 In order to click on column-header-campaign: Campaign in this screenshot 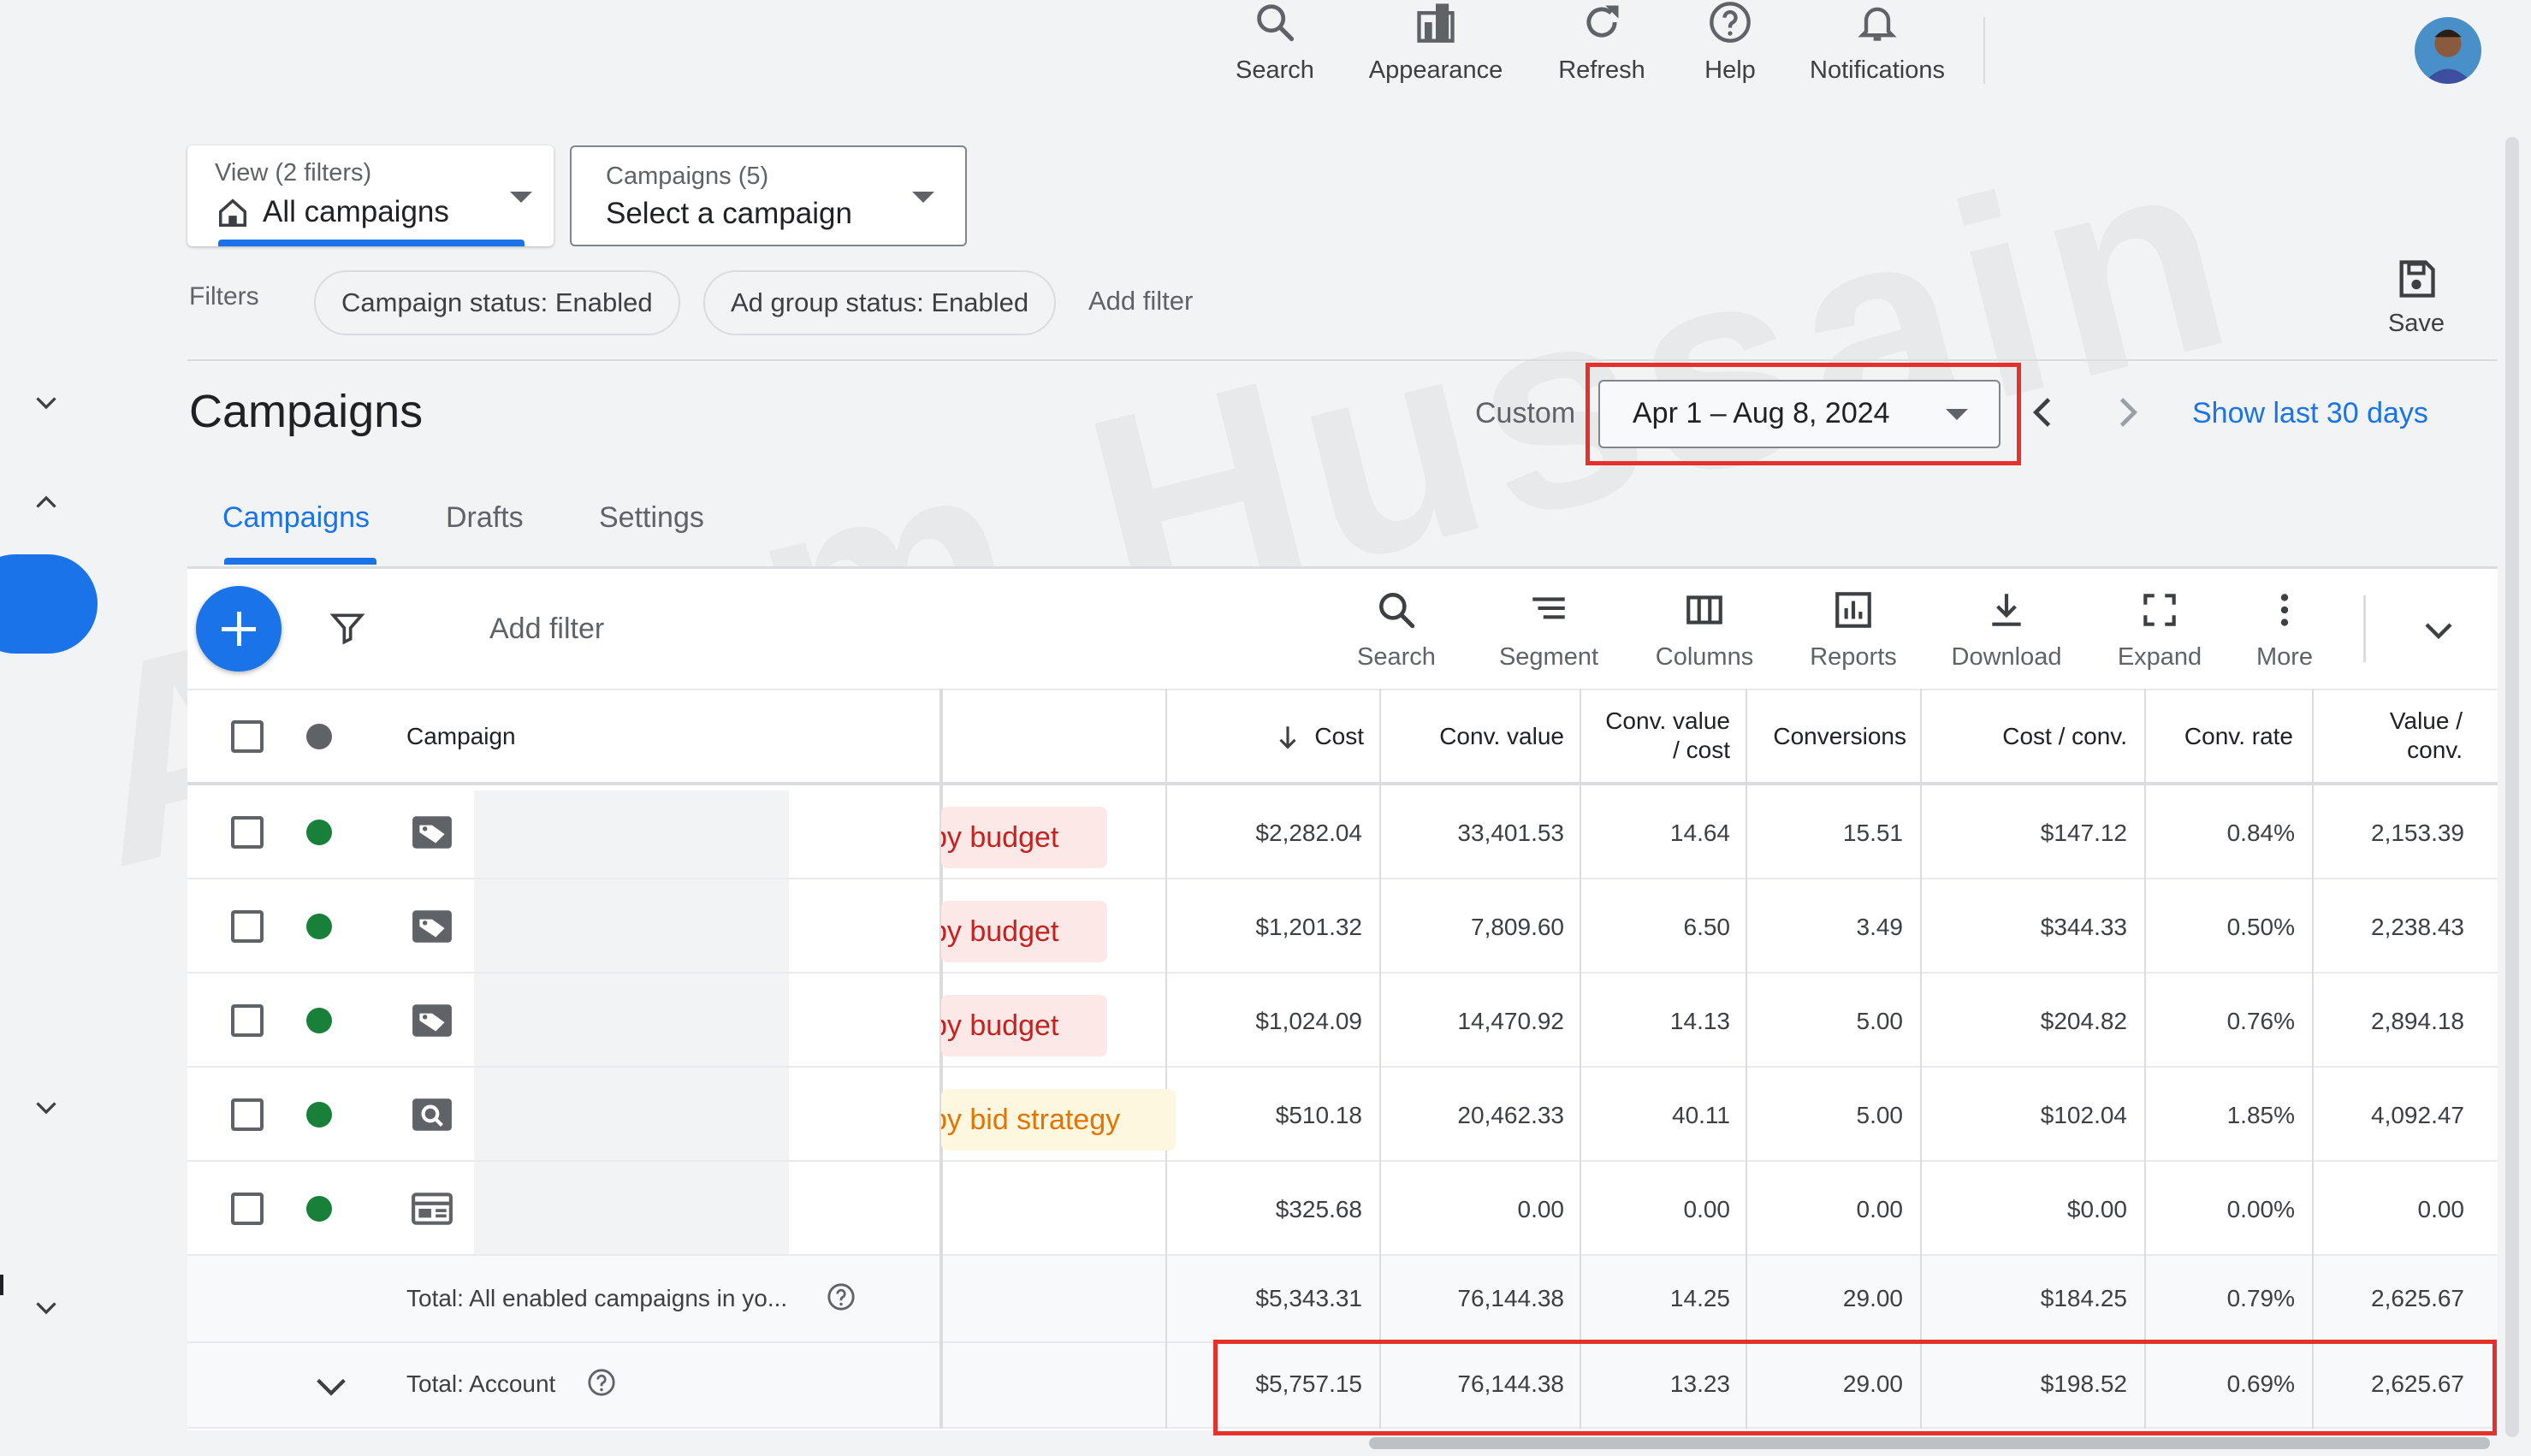, I will do `click(461, 736)`.